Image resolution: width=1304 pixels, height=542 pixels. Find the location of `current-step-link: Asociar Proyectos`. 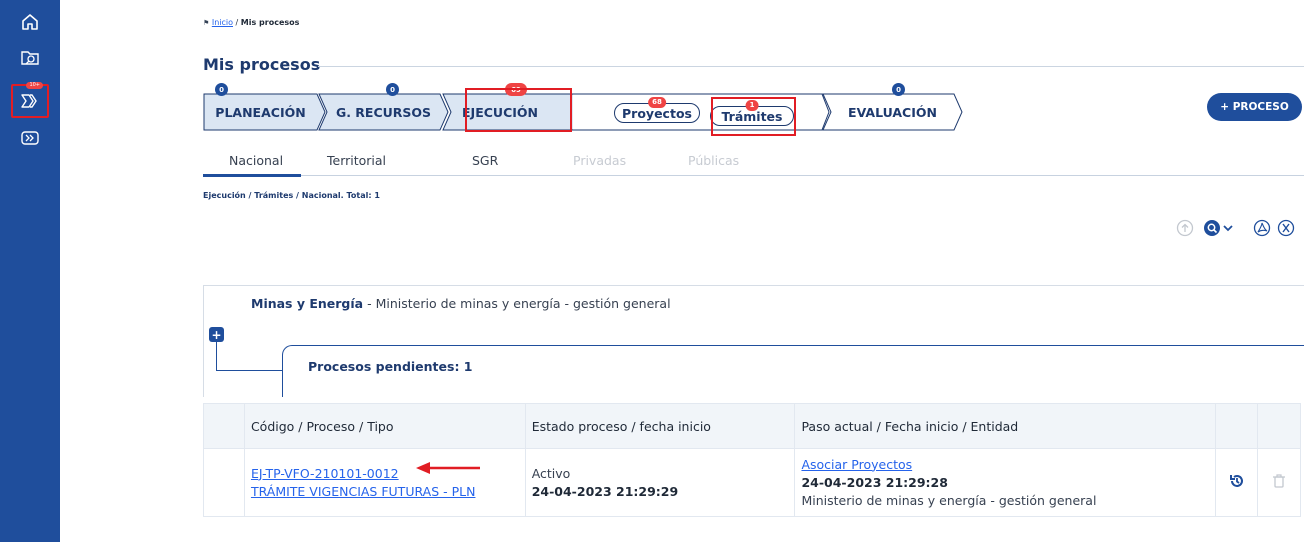

current-step-link: Asociar Proyectos is located at coordinates (1008, 465).